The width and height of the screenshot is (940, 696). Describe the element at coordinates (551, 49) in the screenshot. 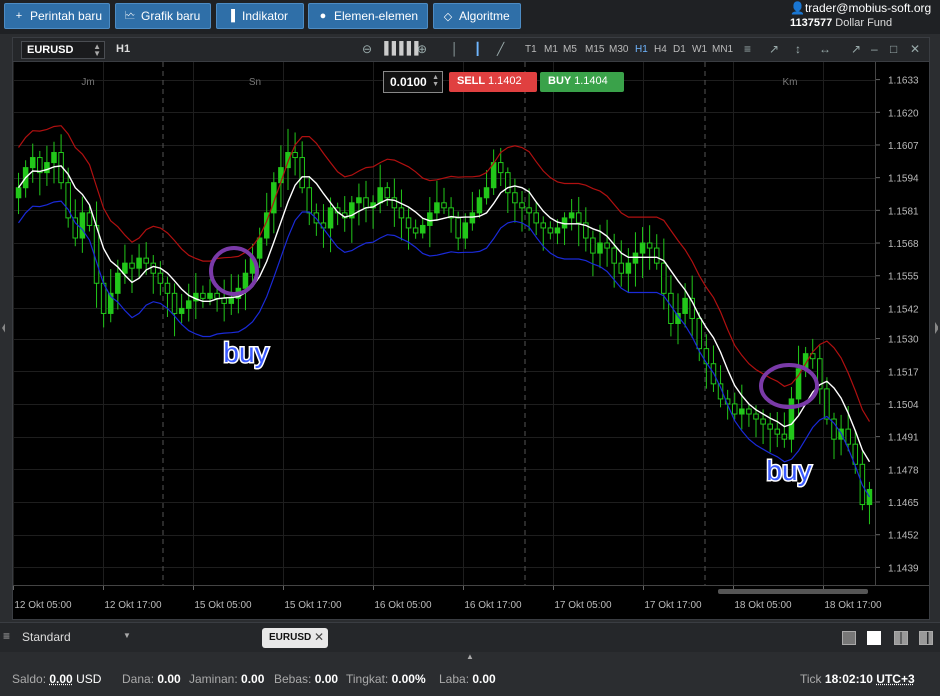

I see `timeframe-m1: M1` at that location.